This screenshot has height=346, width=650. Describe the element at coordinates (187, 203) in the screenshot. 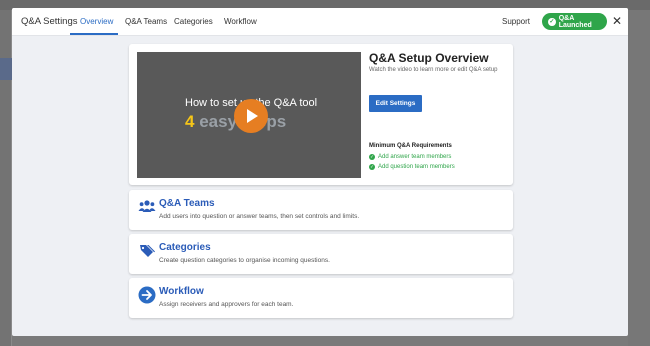

I see `qa-teams-title: Q&A Teams` at that location.